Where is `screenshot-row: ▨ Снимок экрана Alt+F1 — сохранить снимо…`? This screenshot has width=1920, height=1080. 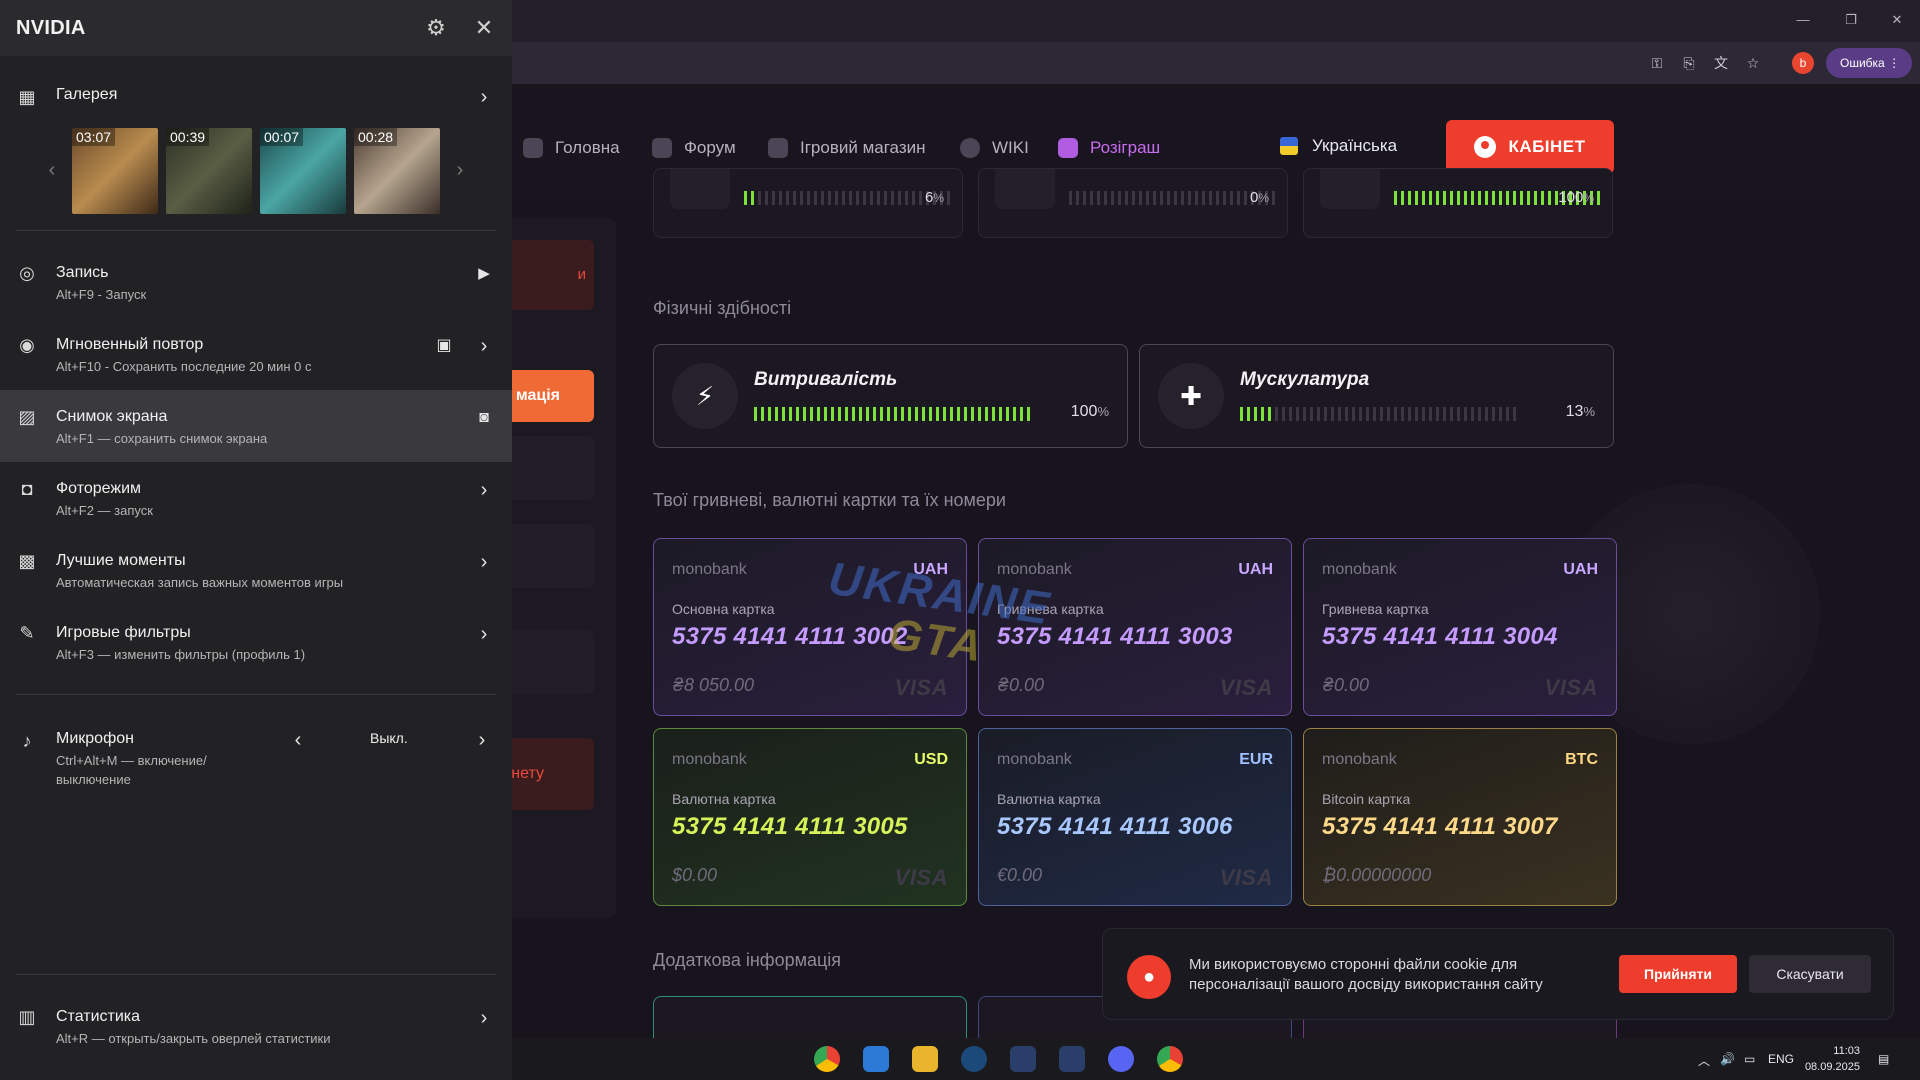
screenshot-row: ▨ Снимок экрана Alt+F1 — сохранить снимо… is located at coordinates (256, 426).